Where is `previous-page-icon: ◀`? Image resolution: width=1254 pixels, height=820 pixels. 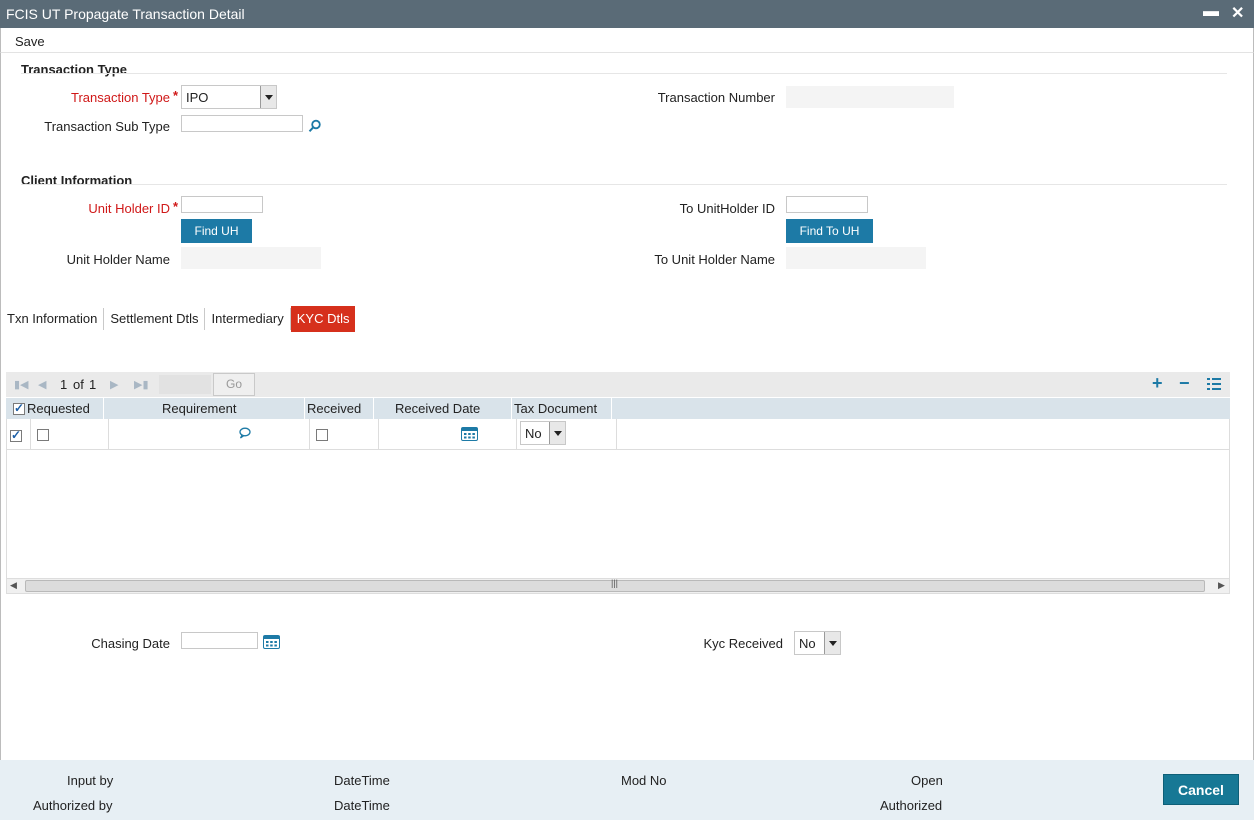
previous-page-icon: ◀ is located at coordinates (42, 384).